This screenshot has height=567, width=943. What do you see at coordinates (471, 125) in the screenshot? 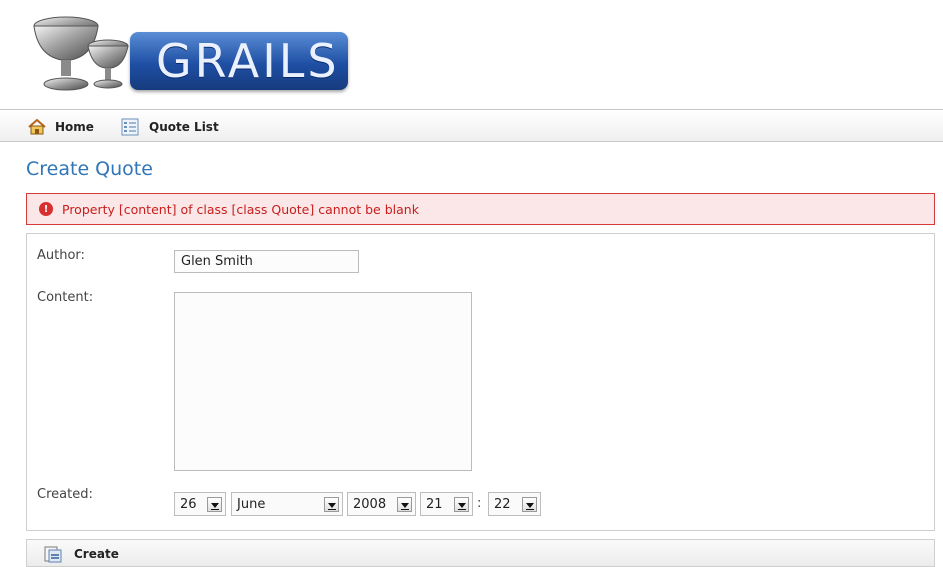
I see `nav-bar: Home Quote List` at bounding box center [471, 125].